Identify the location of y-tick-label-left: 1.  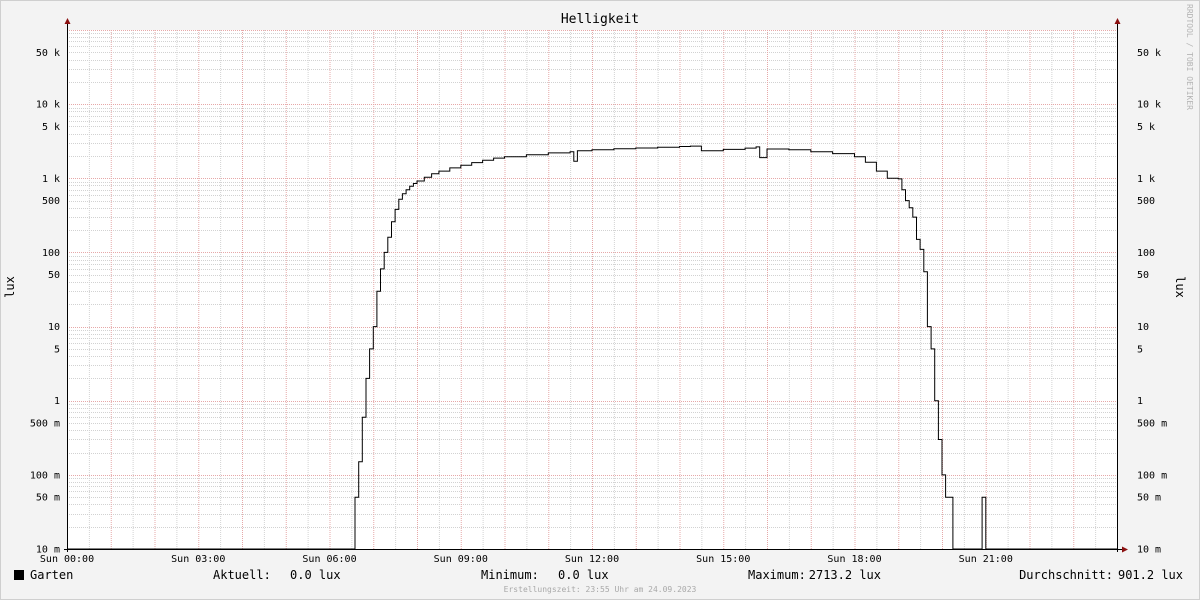
(57, 401).